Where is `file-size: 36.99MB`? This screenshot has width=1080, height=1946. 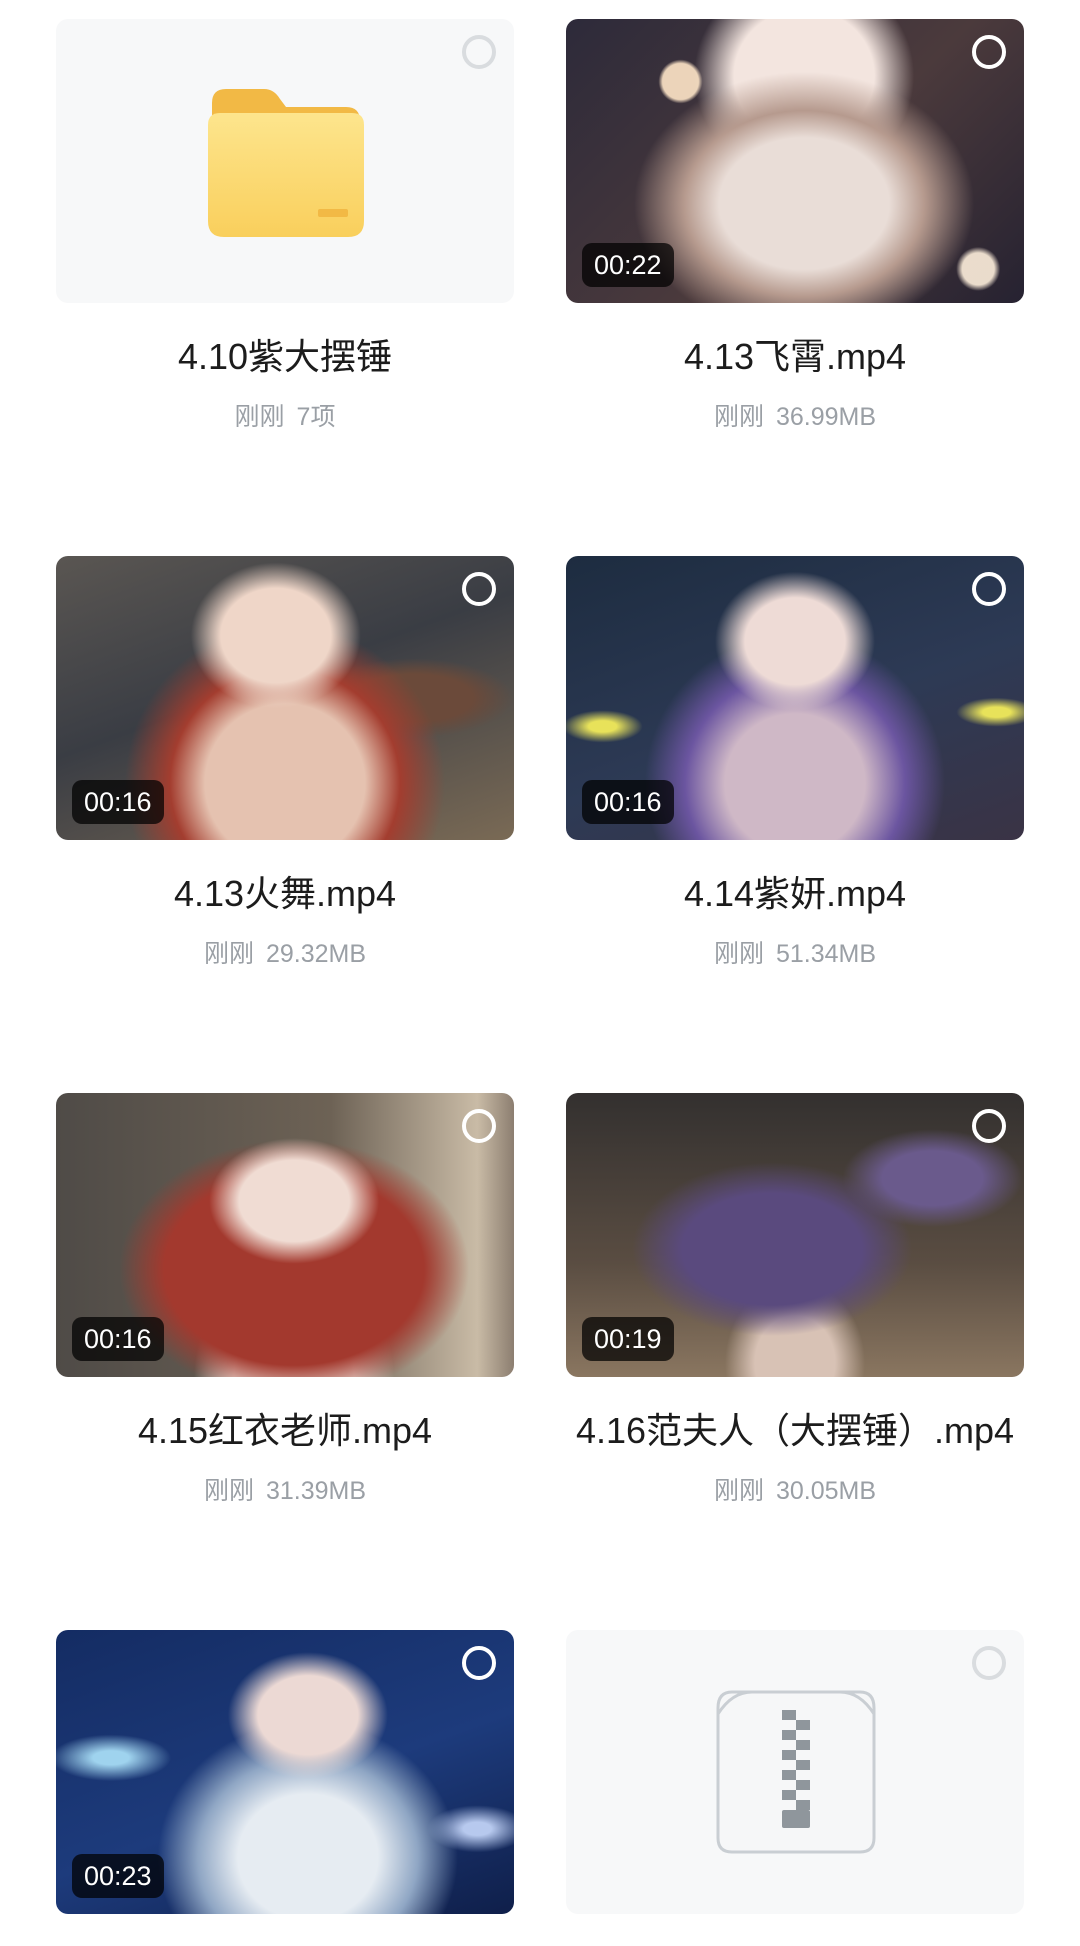
file-size: 36.99MB is located at coordinates (826, 417).